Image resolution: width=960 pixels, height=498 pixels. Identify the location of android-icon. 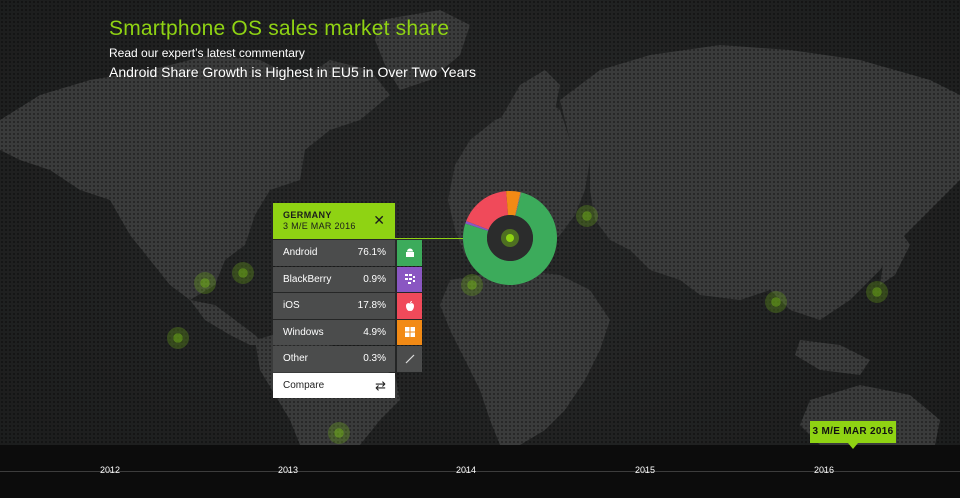
(409, 253).